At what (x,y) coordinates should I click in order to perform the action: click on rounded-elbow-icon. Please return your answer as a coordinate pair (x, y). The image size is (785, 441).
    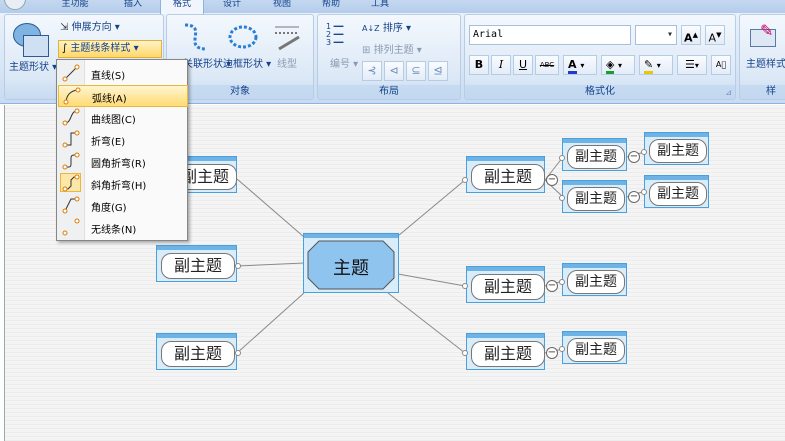
    Looking at the image, I should click on (71, 161).